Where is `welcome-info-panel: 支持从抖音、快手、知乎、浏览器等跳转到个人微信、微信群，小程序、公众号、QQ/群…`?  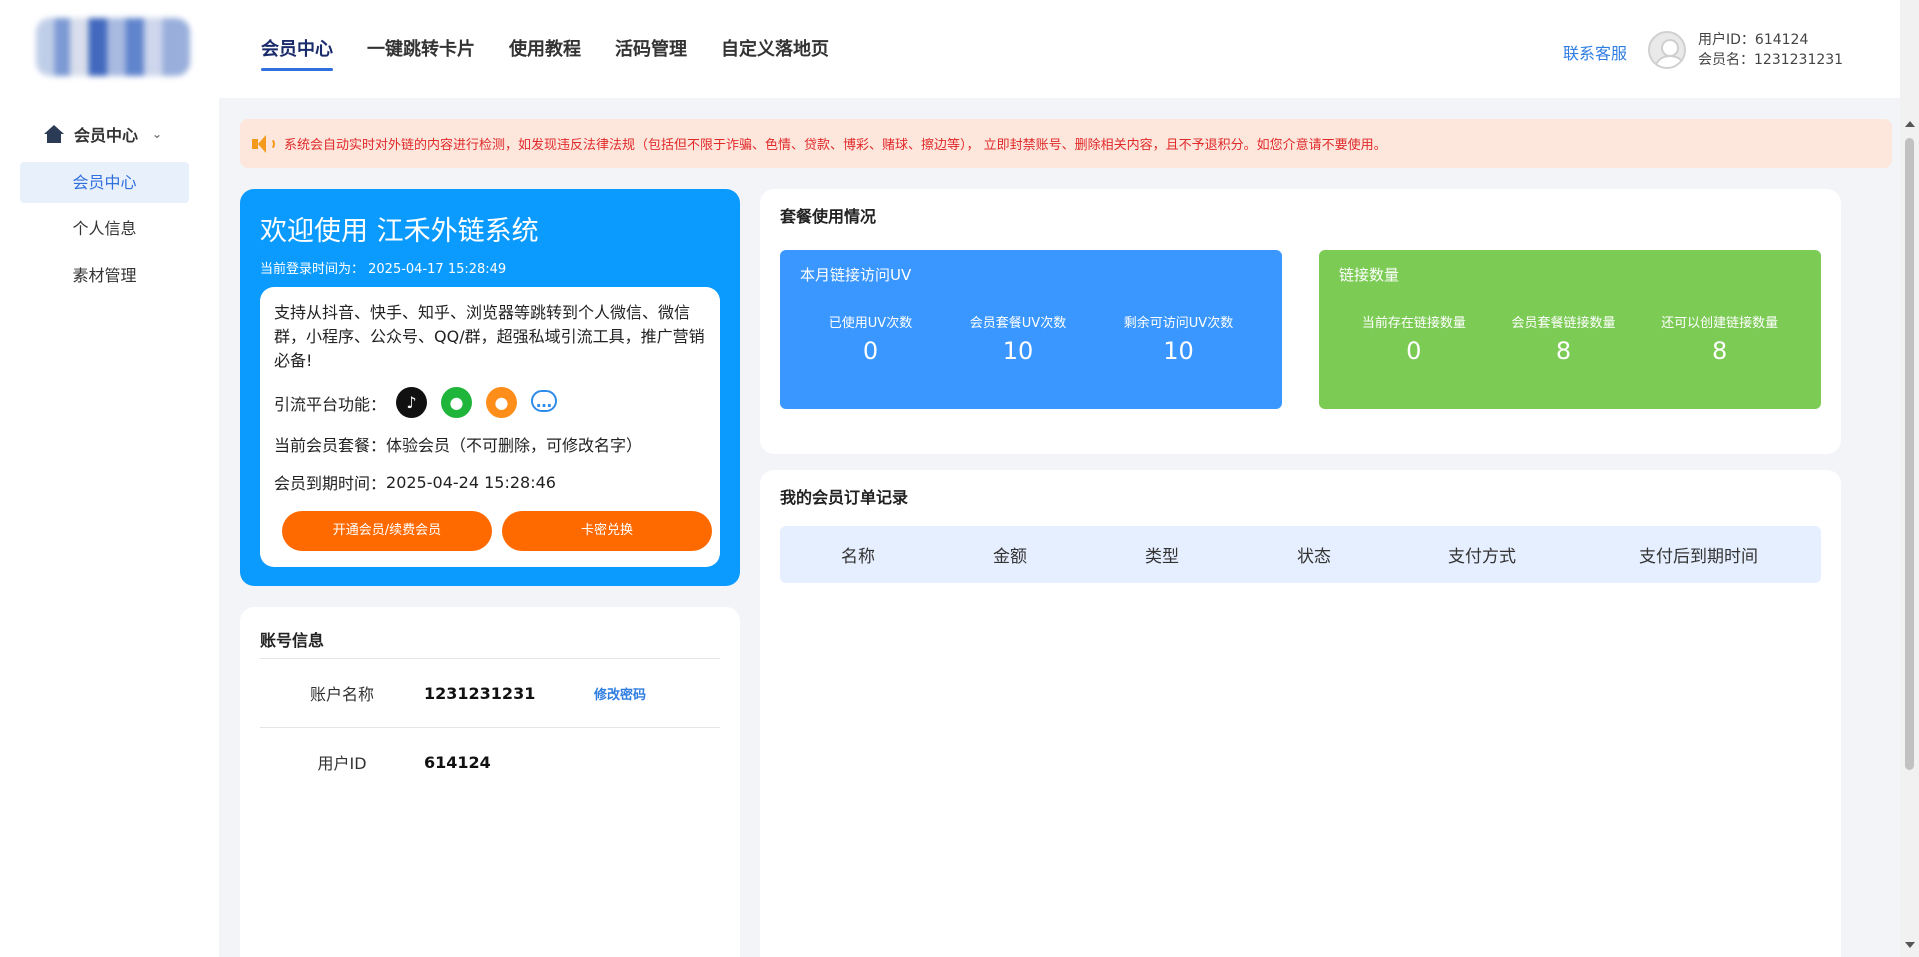
welcome-info-panel: 支持从抖音、快手、知乎、浏览器等跳转到个人微信、微信群，小程序、公众号、QQ/群… is located at coordinates (490, 427).